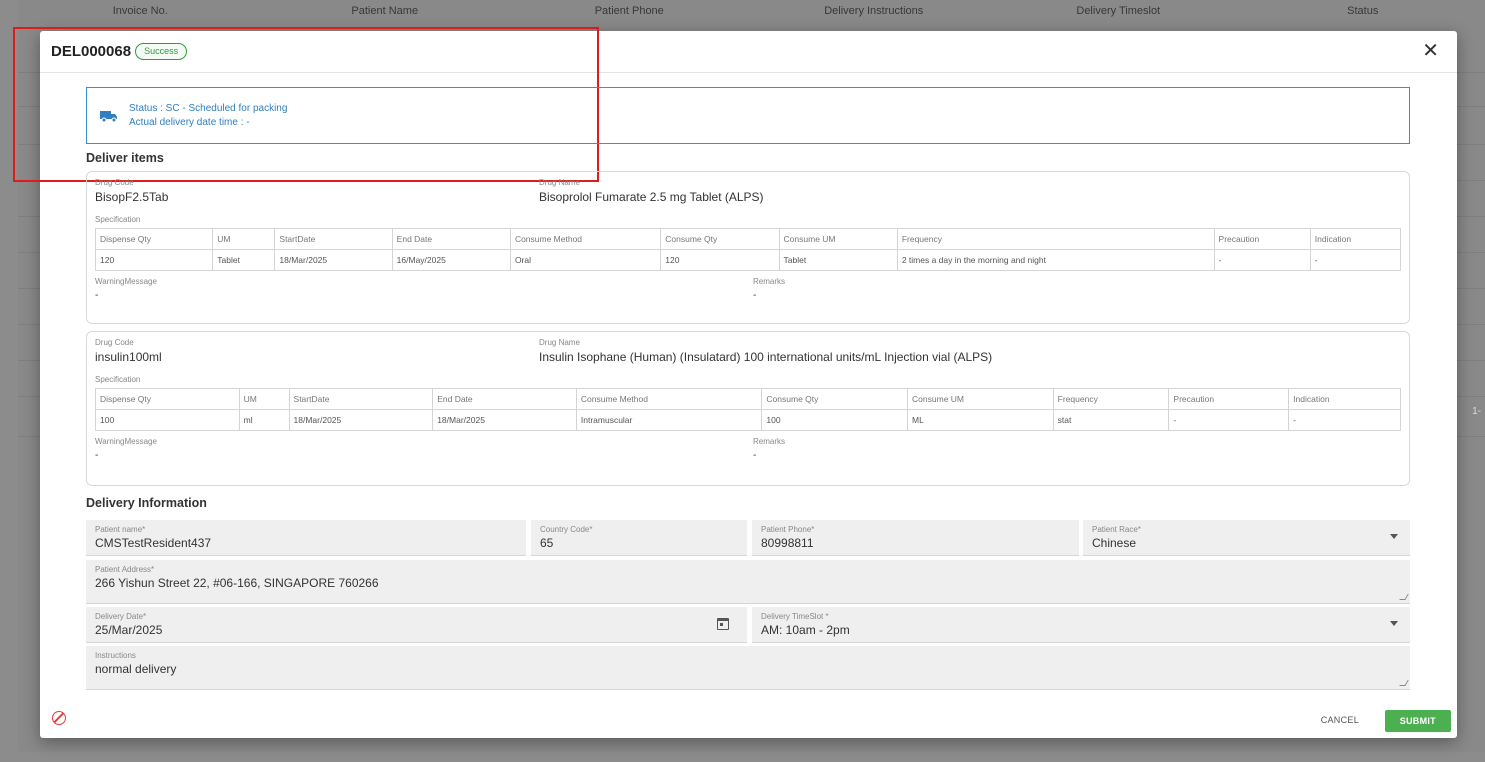  I want to click on patient-address-label: Patient Address*, so click(125, 569).